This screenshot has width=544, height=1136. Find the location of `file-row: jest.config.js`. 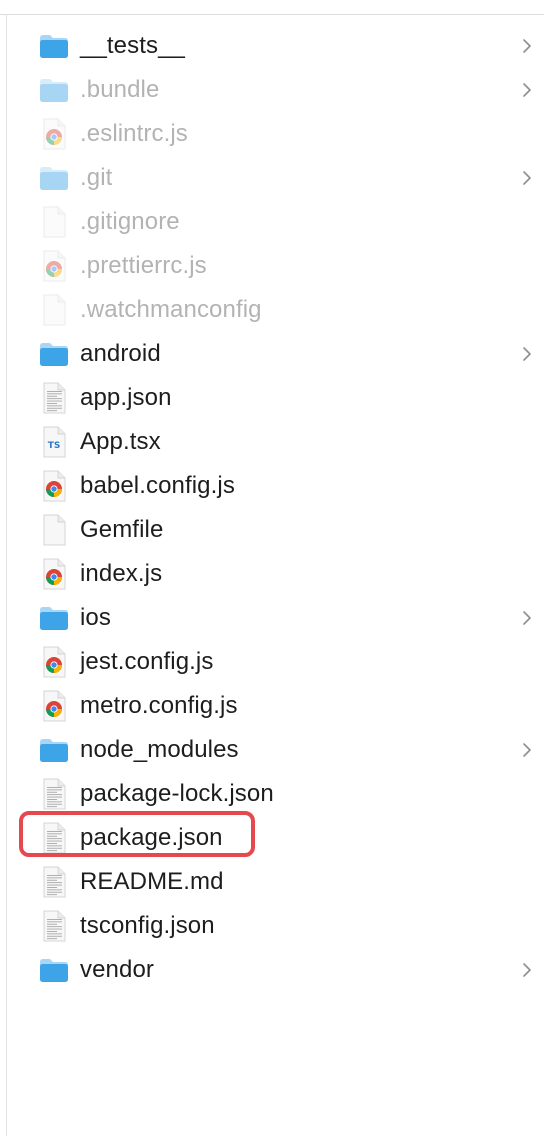

file-row: jest.config.js is located at coordinates (272, 662).